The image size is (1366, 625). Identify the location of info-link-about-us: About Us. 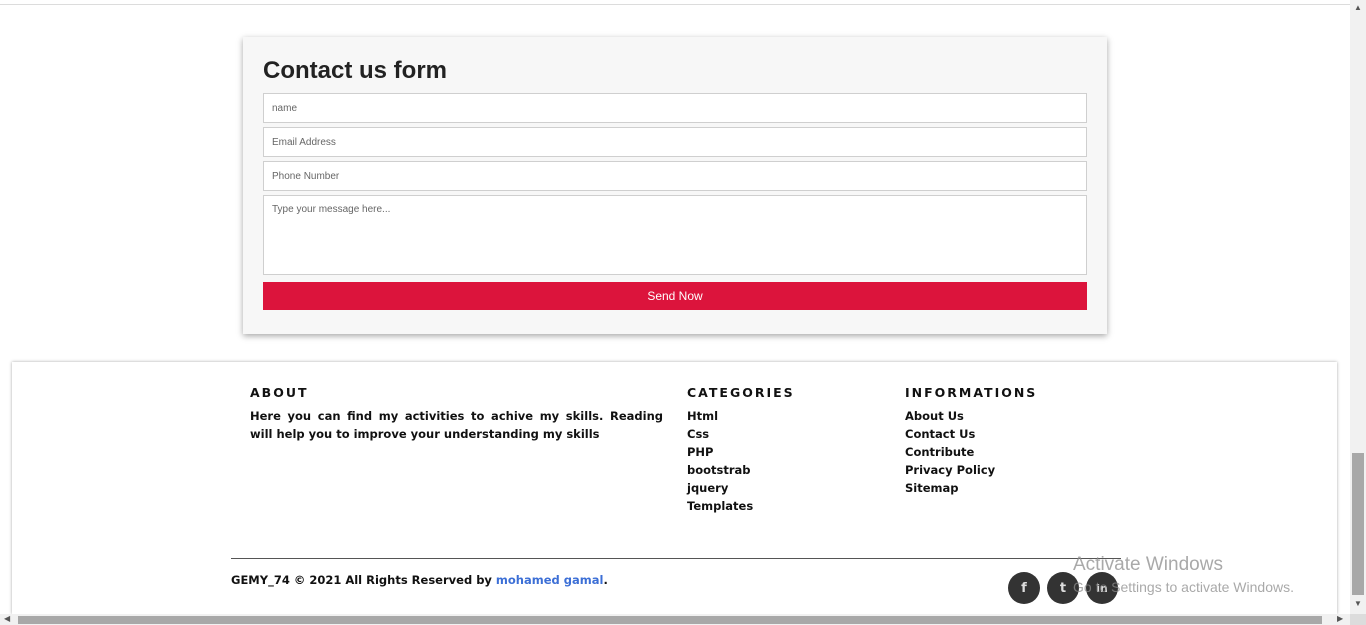
(950, 416).